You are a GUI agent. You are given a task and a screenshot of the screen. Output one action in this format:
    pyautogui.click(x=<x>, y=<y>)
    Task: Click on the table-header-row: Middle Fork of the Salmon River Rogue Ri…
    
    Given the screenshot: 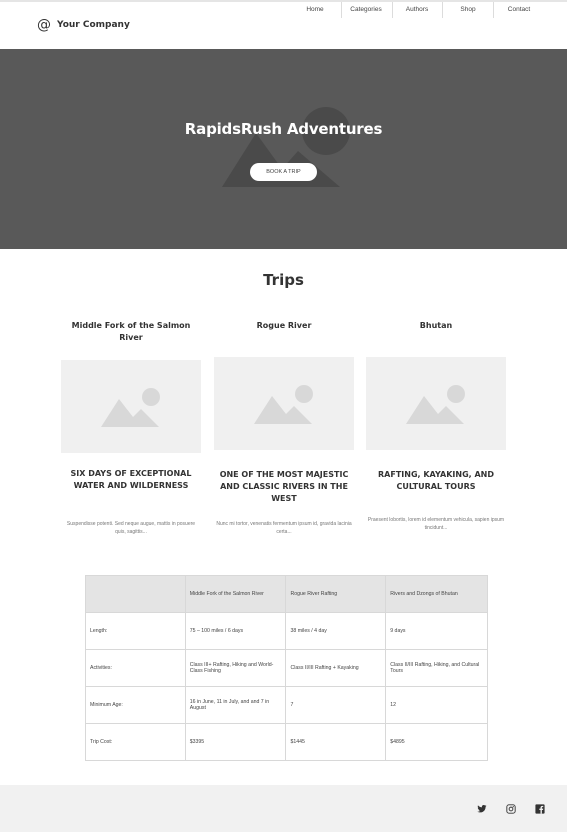 What is the action you would take?
    pyautogui.click(x=286, y=594)
    